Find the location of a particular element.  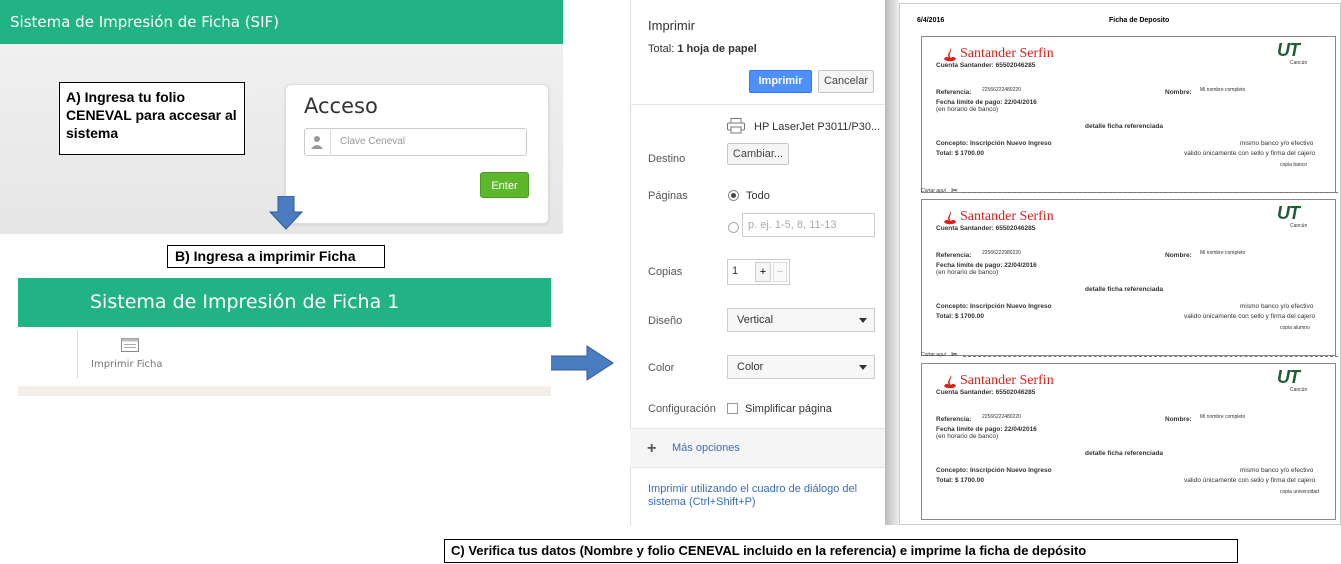

color-select: Color is located at coordinates (801, 367).